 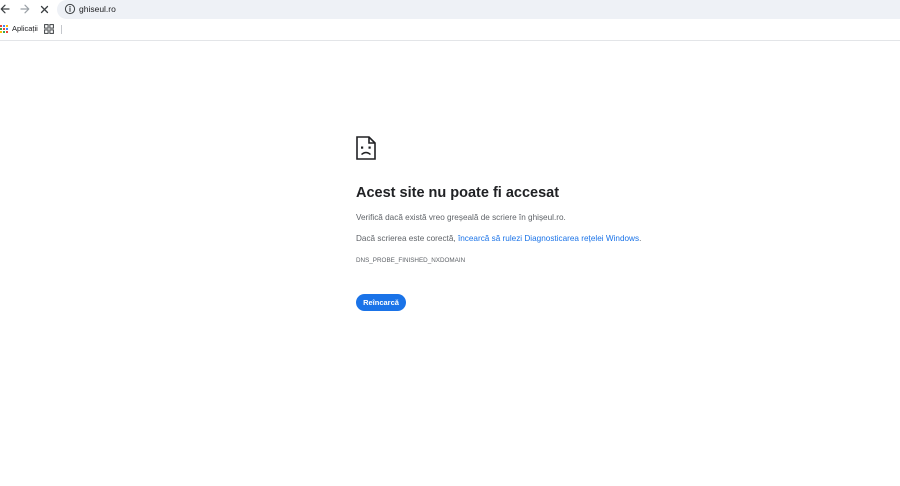 I want to click on stop-loading-button, so click(x=44, y=9).